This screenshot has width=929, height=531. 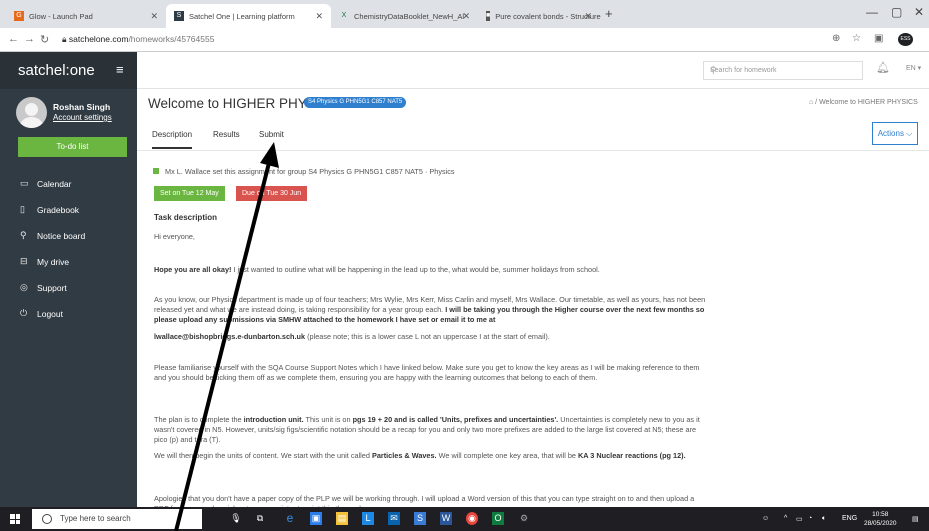 What do you see at coordinates (472, 518) in the screenshot?
I see `chrome-icon: ◉` at bounding box center [472, 518].